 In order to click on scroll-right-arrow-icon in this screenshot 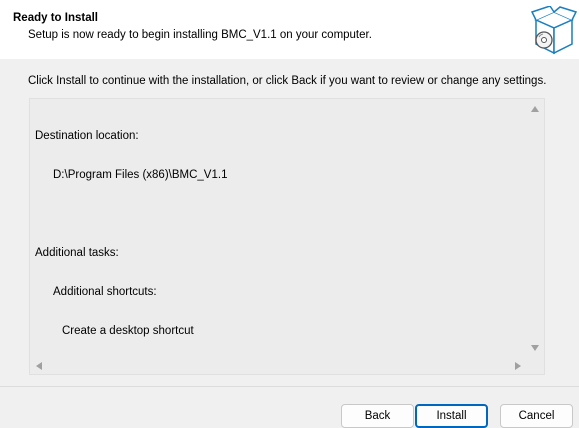, I will do `click(518, 366)`.